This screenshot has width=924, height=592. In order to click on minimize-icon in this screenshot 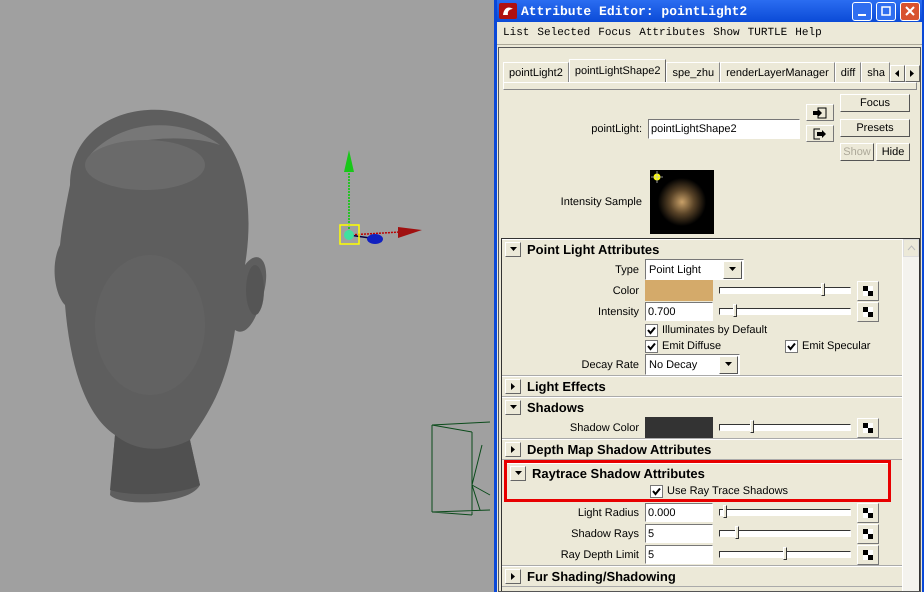, I will do `click(862, 15)`.